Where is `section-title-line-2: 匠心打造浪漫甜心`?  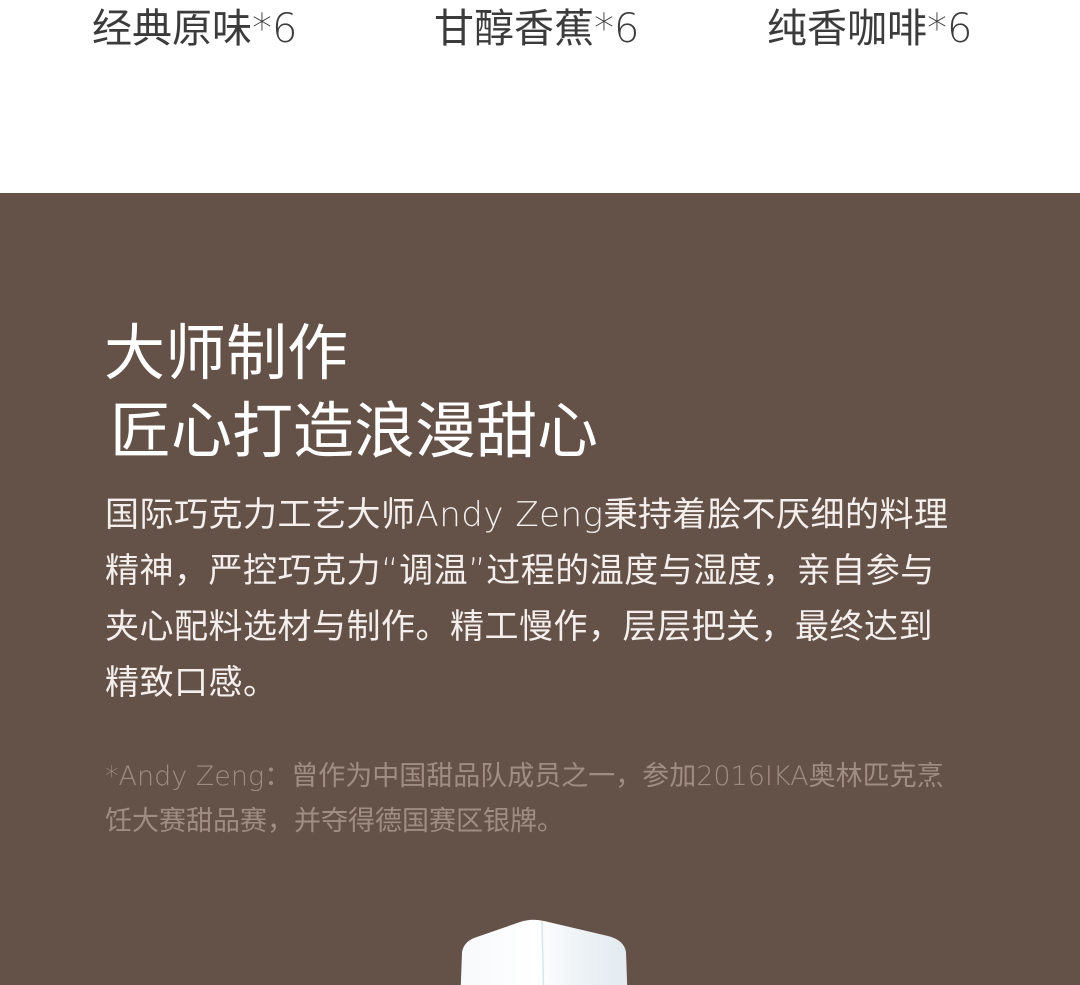 section-title-line-2: 匠心打造浪漫甜心 is located at coordinates (354, 431).